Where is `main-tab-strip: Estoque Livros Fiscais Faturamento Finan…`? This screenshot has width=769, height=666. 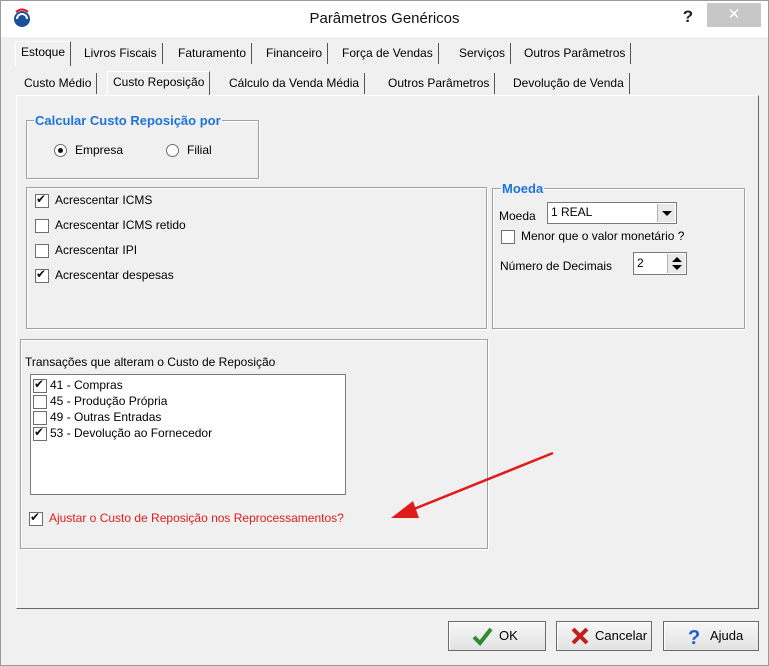
main-tab-strip: Estoque Livros Fiscais Faturamento Finan… is located at coordinates (388, 53).